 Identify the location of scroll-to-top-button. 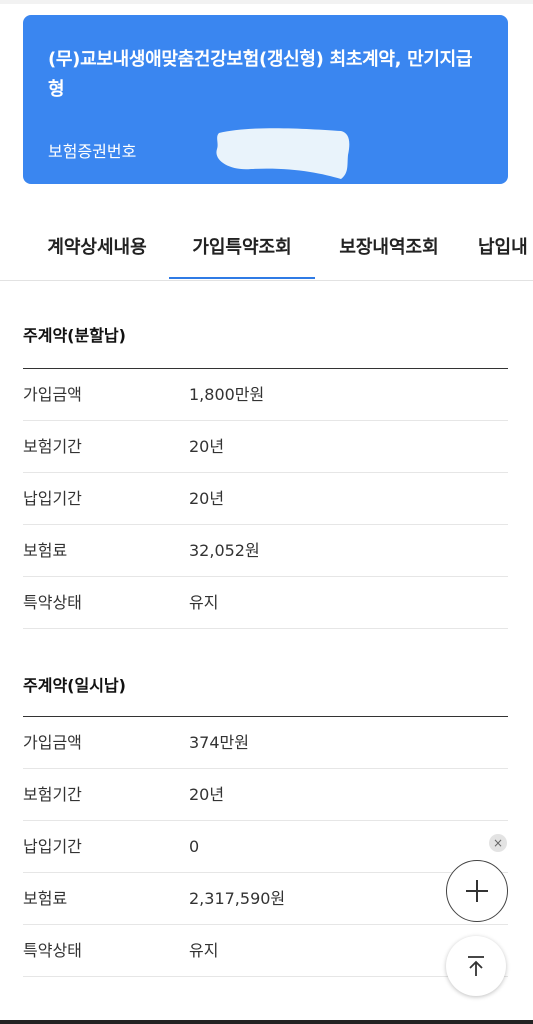
(476, 966).